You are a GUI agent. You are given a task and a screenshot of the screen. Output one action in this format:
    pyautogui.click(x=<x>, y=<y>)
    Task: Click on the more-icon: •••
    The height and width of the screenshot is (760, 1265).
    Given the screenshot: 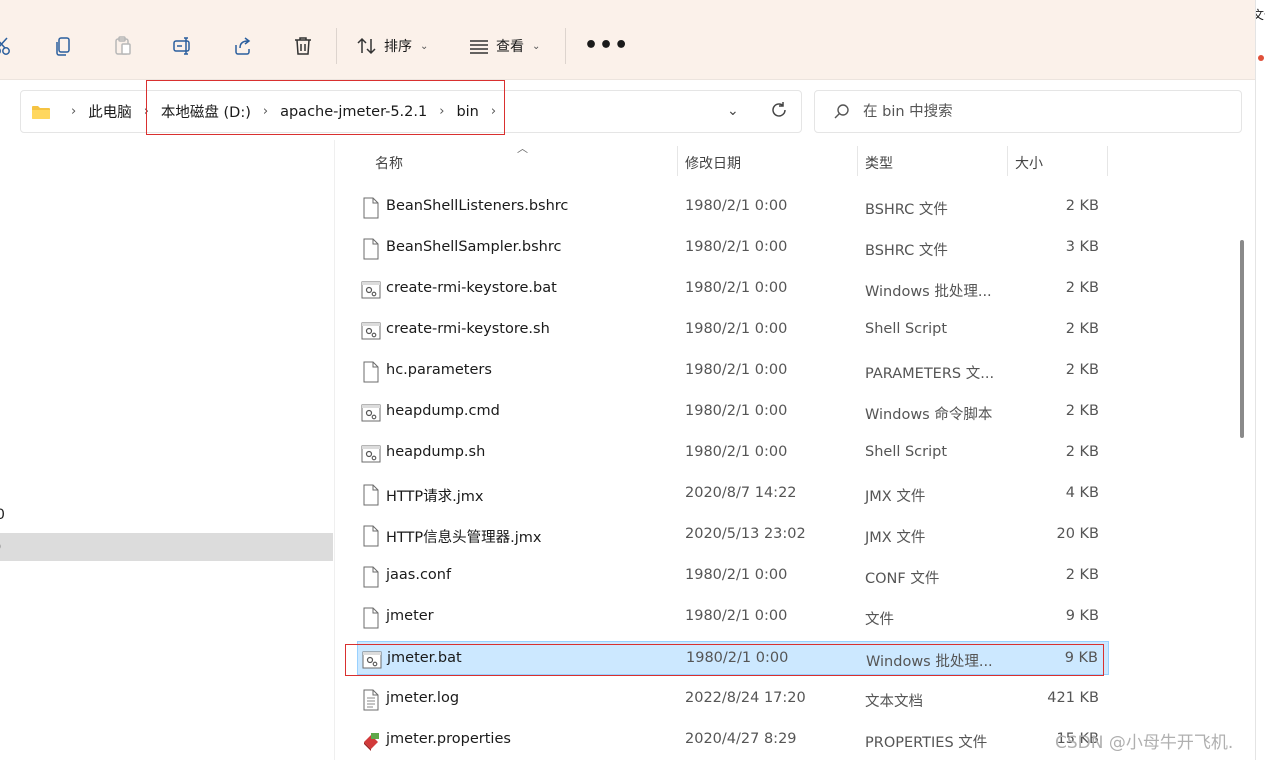 What is the action you would take?
    pyautogui.click(x=607, y=45)
    